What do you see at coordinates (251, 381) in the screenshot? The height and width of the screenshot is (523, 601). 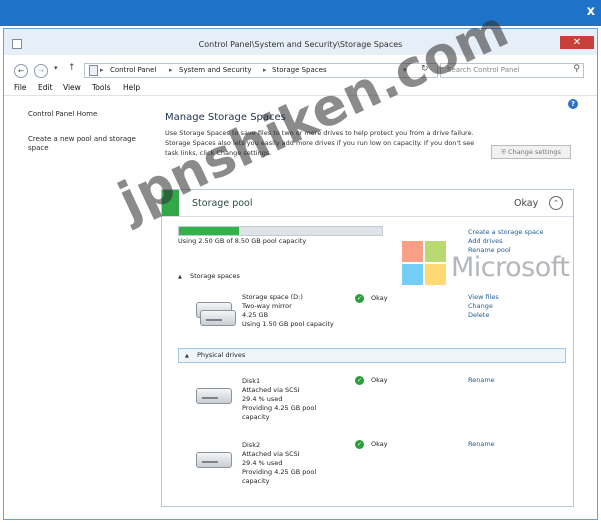 I see `disk1-name: Disk1` at bounding box center [251, 381].